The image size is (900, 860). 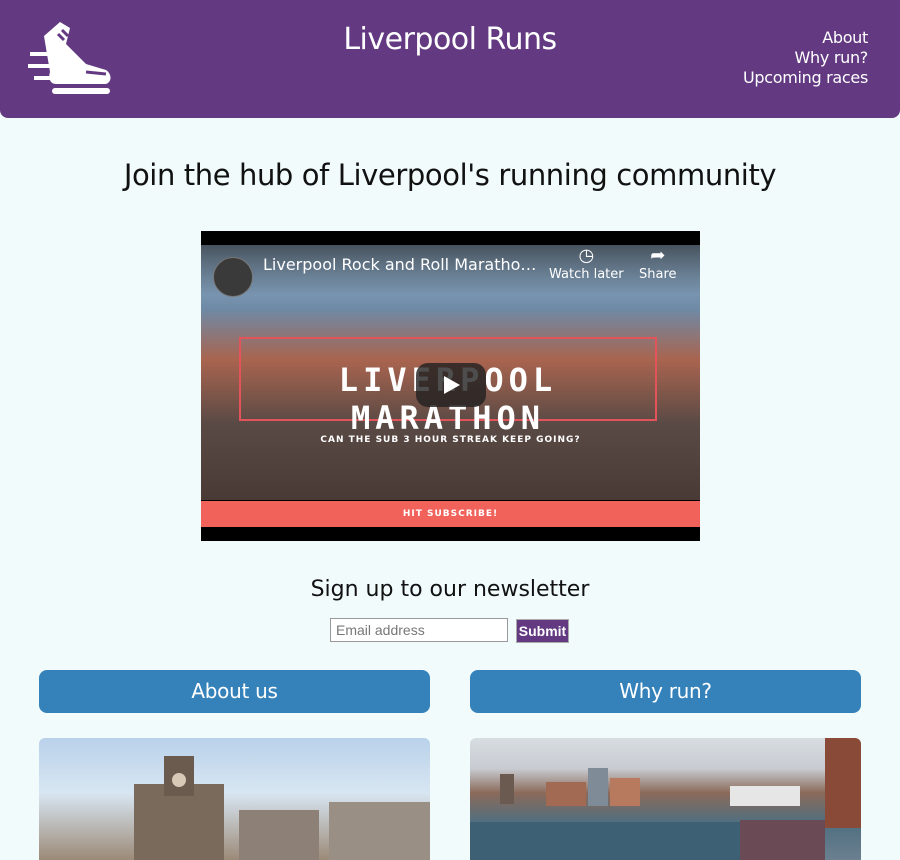 I want to click on clock-icon: ◷, so click(x=586, y=255).